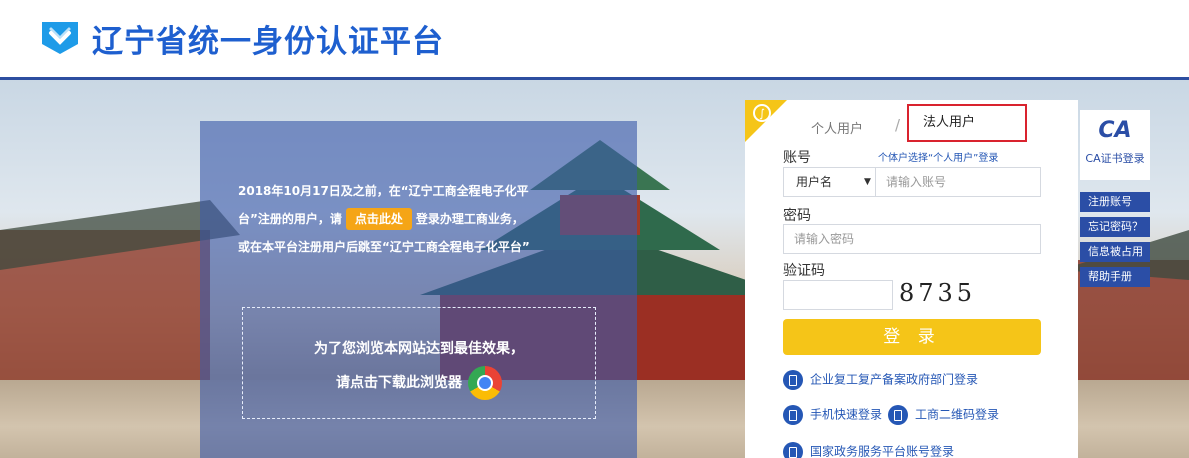 Image resolution: width=1189 pixels, height=458 pixels. I want to click on qr-login-link: 工商二维码登录, so click(943, 415).